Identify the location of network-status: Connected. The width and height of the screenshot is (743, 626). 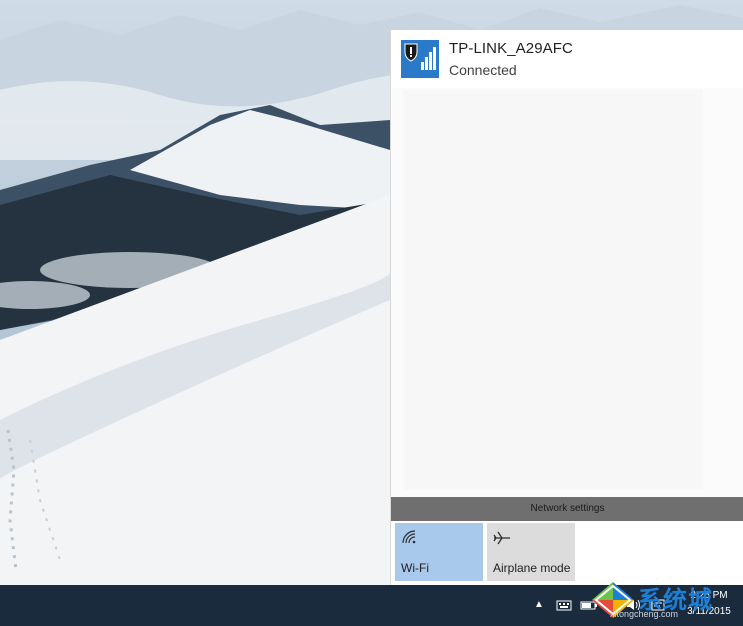
(483, 70).